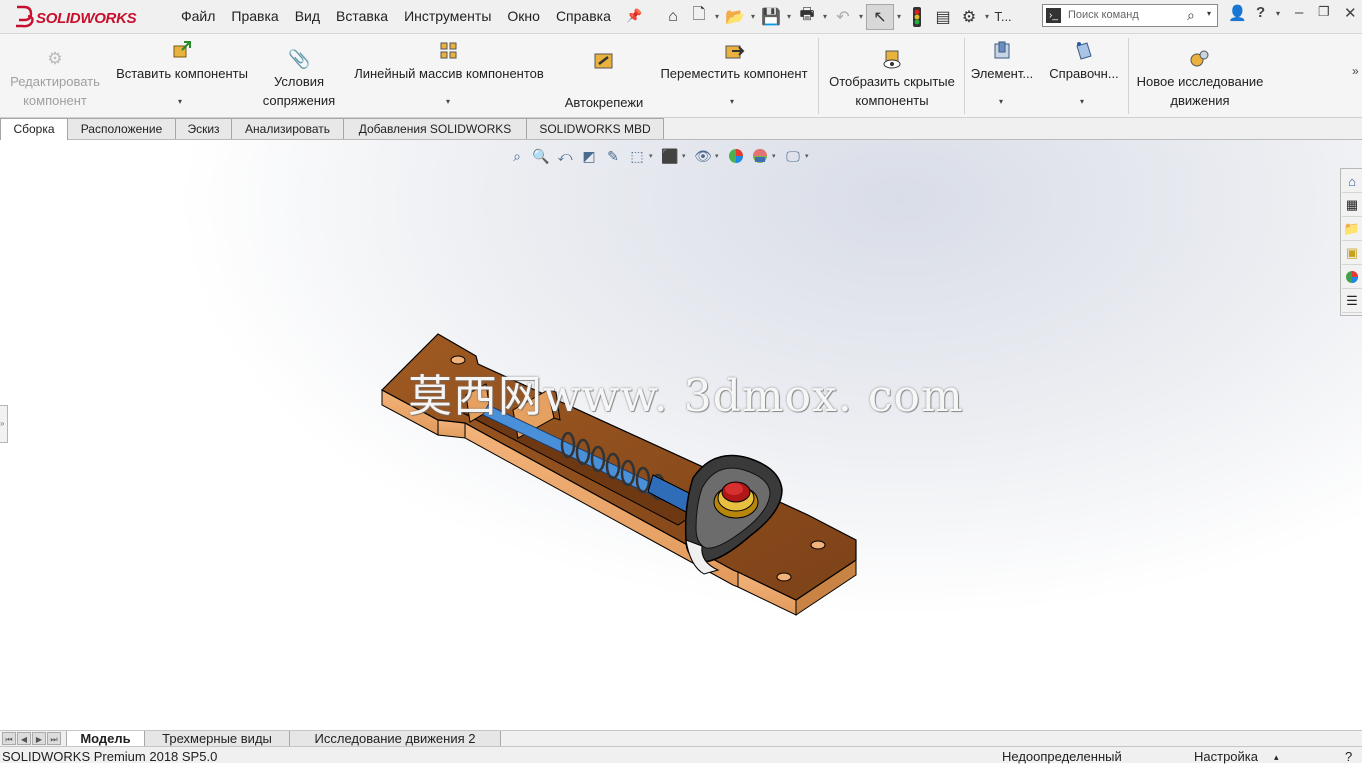 The height and width of the screenshot is (767, 1362). What do you see at coordinates (776, 156) in the screenshot?
I see `apply-scene-dropdown-icon: ▾` at bounding box center [776, 156].